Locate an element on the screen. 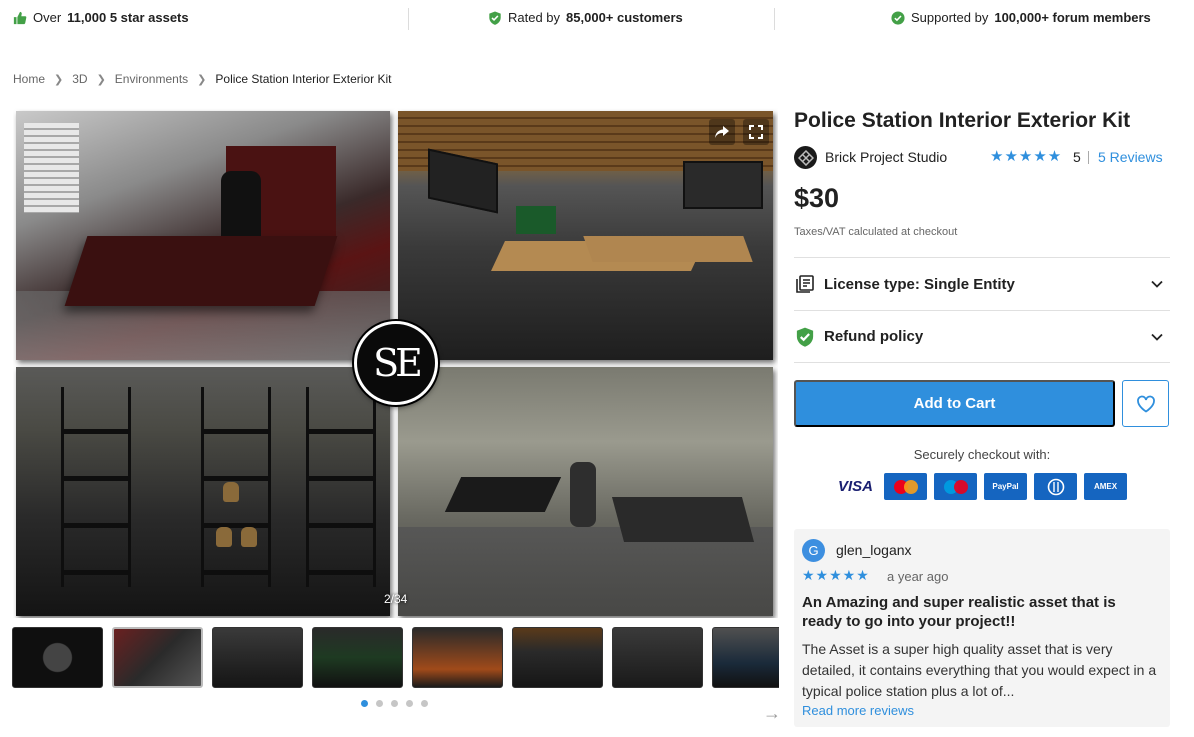 The width and height of the screenshot is (1194, 737). scene-bed is located at coordinates (683, 519).